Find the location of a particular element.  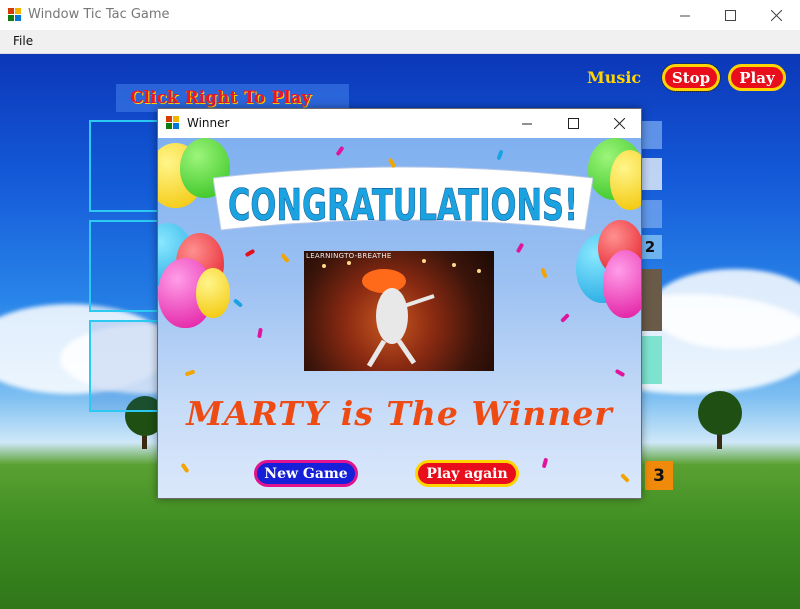

click-right-label: Click Right To Play is located at coordinates (221, 98).